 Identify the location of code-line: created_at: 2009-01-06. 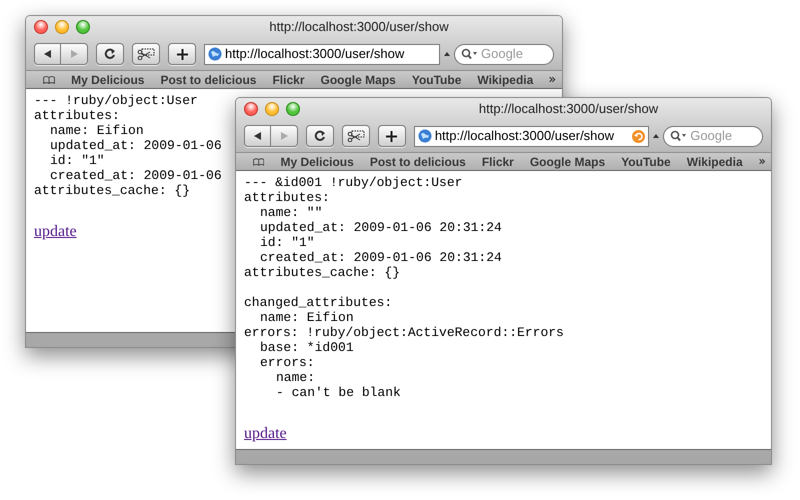
(136, 175).